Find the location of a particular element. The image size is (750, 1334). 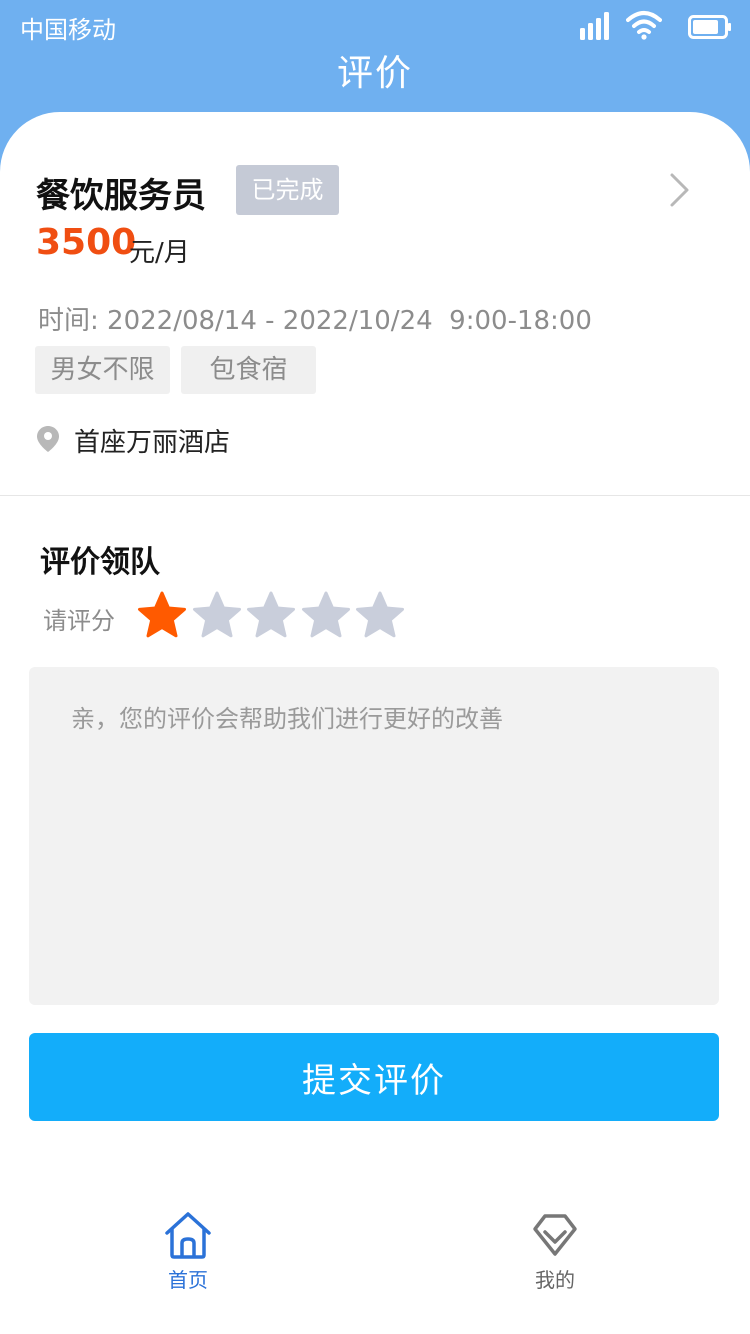

status-badge: 已完成 is located at coordinates (287, 190).